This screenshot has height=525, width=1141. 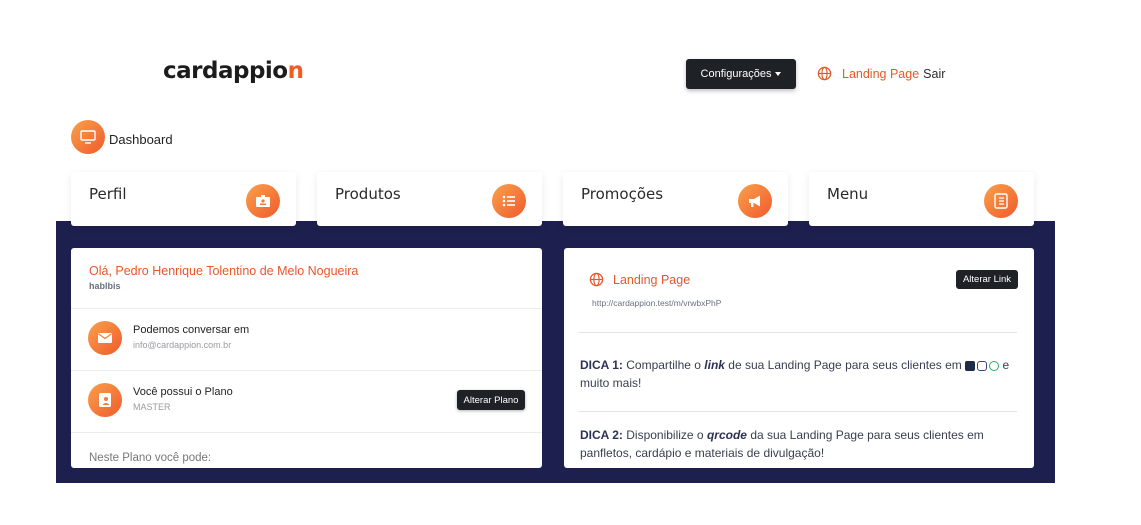 What do you see at coordinates (652, 279) in the screenshot?
I see `landing-page-title: Landing Page` at bounding box center [652, 279].